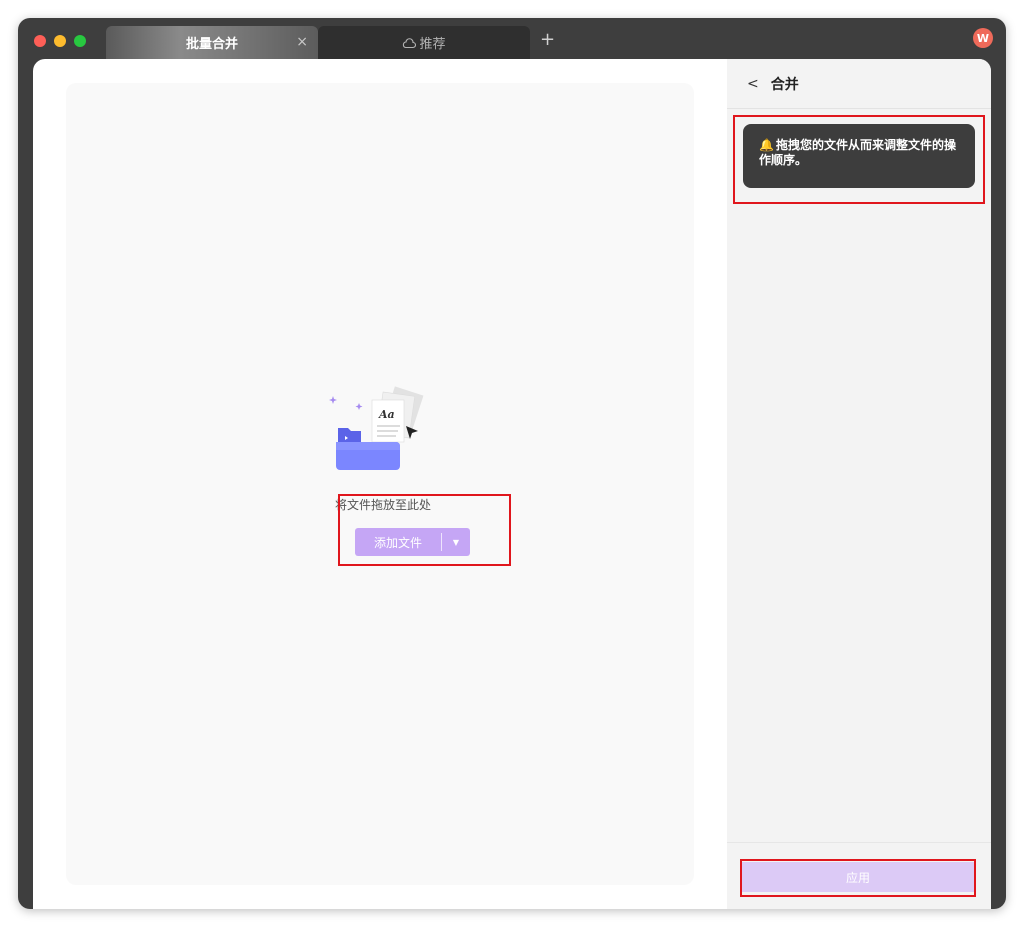 The width and height of the screenshot is (1024, 927). Describe the element at coordinates (547, 39) in the screenshot. I see `new-tab-button: +` at that location.